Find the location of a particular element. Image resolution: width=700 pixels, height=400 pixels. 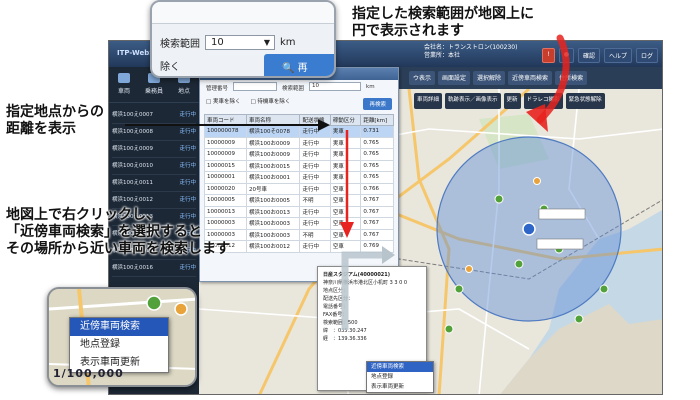

table-row: 10000020 20号車 走行中 空車 0.766 is located at coordinates (299, 188).